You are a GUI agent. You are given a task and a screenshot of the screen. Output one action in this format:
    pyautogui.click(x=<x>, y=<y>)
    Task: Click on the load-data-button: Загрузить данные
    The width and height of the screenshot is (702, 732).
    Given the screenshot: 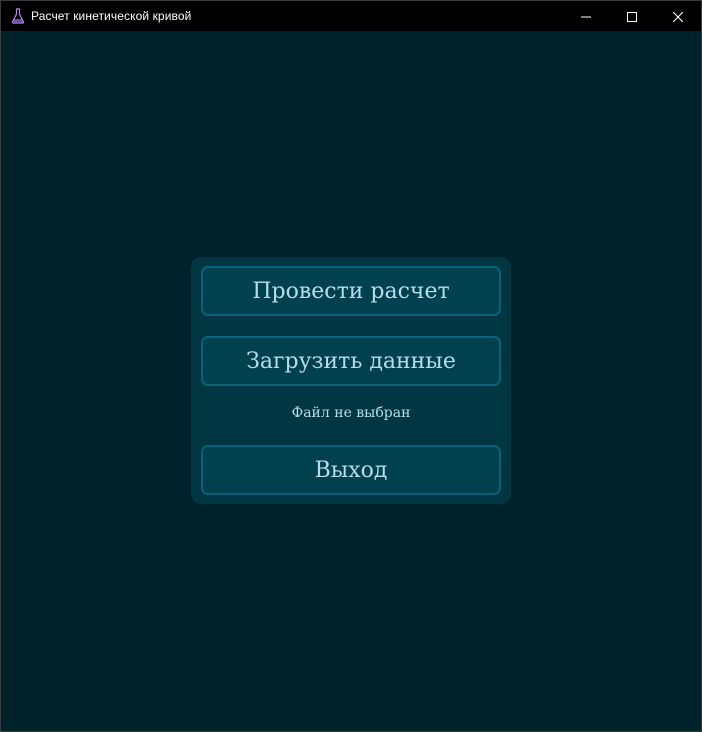 What is the action you would take?
    pyautogui.click(x=351, y=361)
    